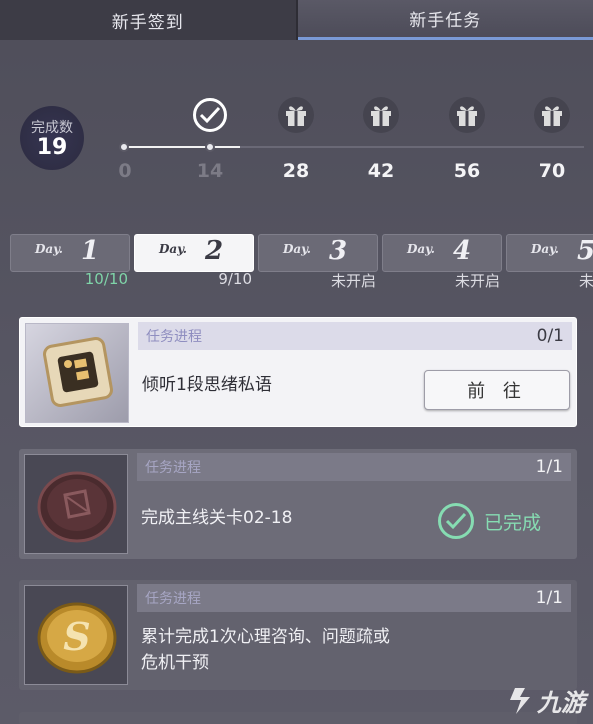  What do you see at coordinates (338, 251) in the screenshot?
I see `day-number: 3` at bounding box center [338, 251].